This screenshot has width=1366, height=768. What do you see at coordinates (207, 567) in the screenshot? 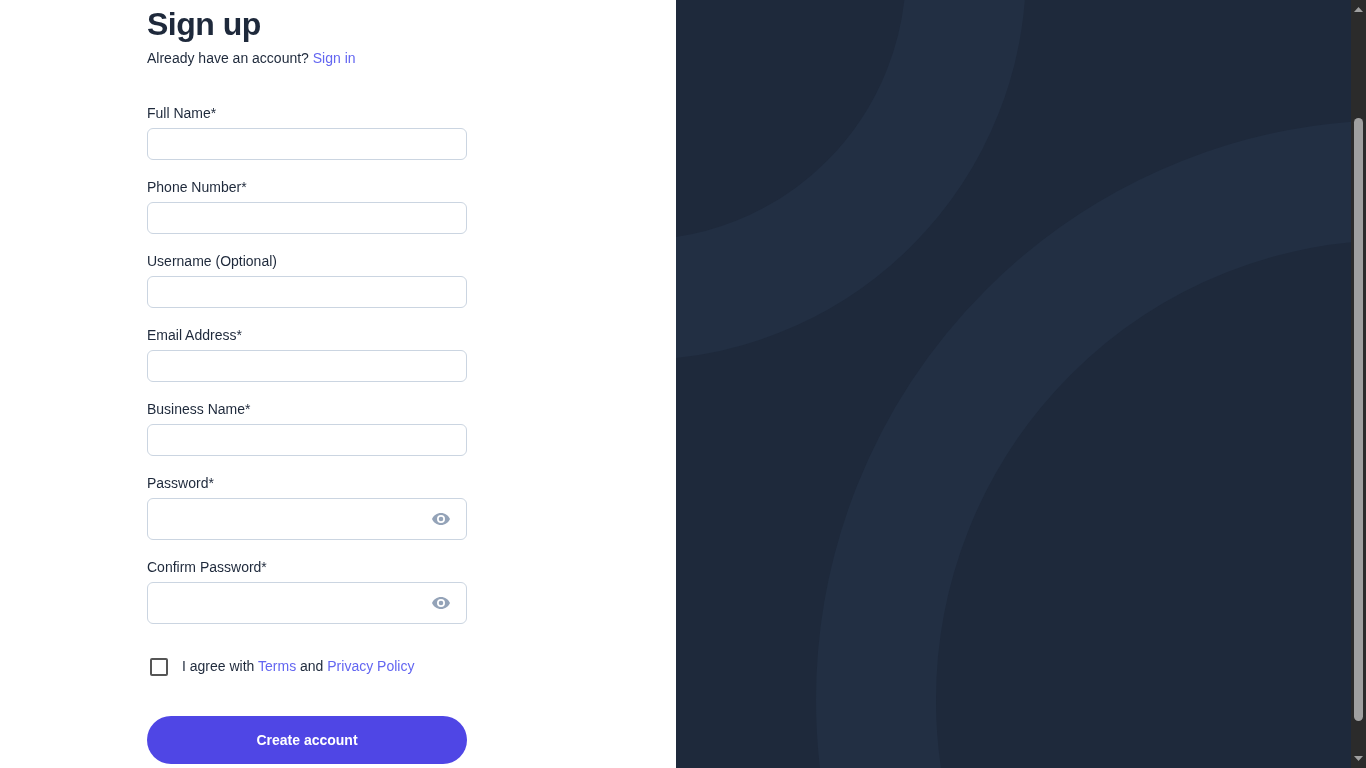
I see `field-label: Confirm Password*` at bounding box center [207, 567].